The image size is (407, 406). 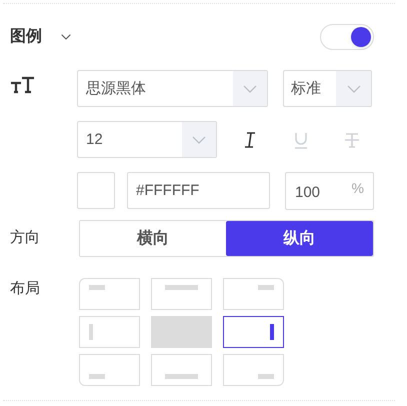 I want to click on color-swatch, so click(x=96, y=190).